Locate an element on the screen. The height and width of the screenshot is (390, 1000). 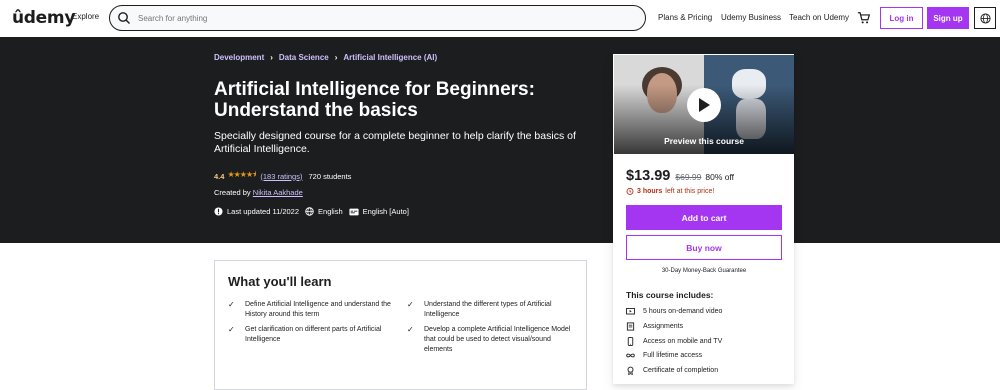
preview-label: Preview this course is located at coordinates (704, 141).